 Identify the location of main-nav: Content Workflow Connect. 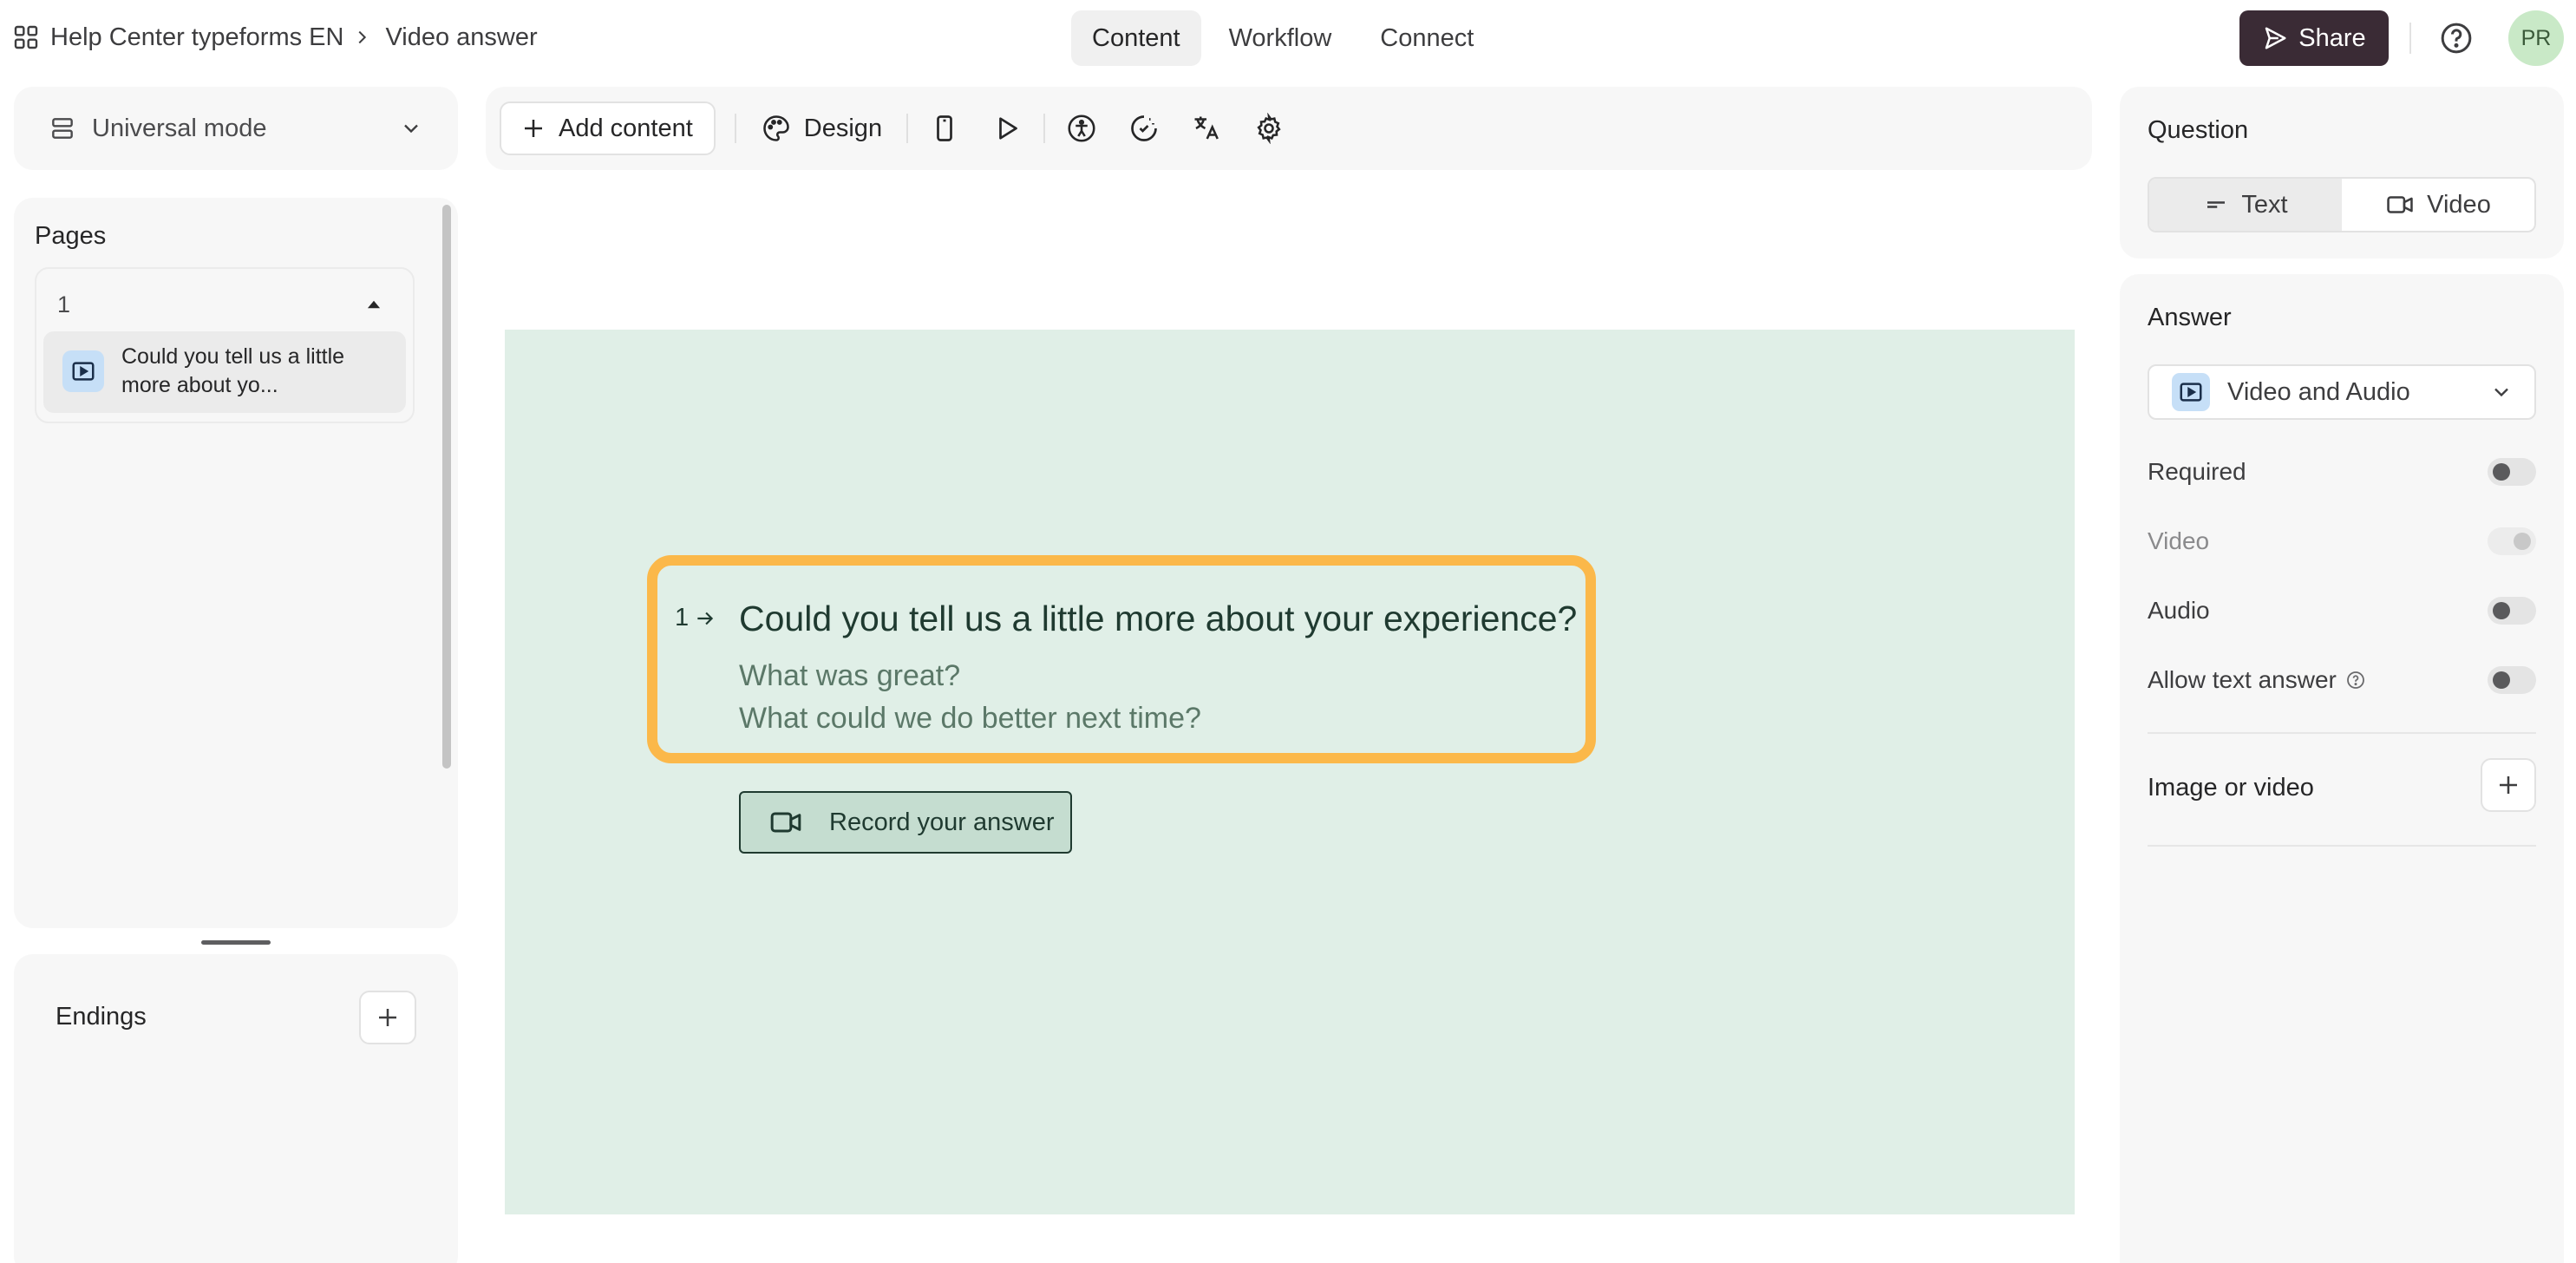
(1282, 38).